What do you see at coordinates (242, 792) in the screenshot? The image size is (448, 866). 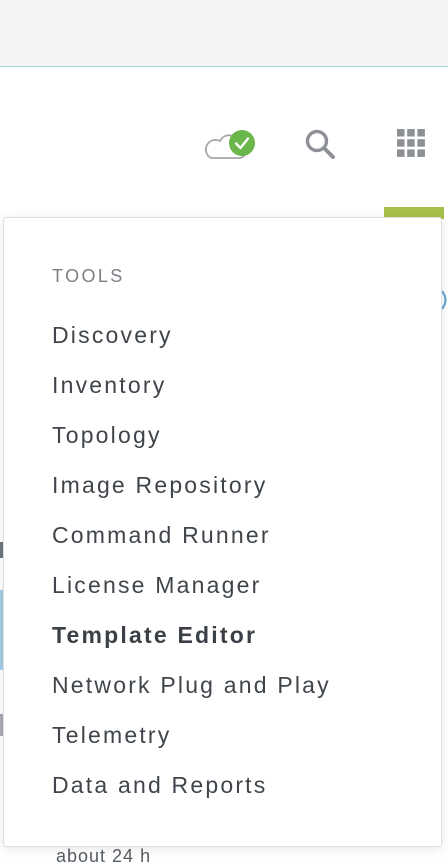 I see `menu-item-data-and-reports: Data and Reports` at bounding box center [242, 792].